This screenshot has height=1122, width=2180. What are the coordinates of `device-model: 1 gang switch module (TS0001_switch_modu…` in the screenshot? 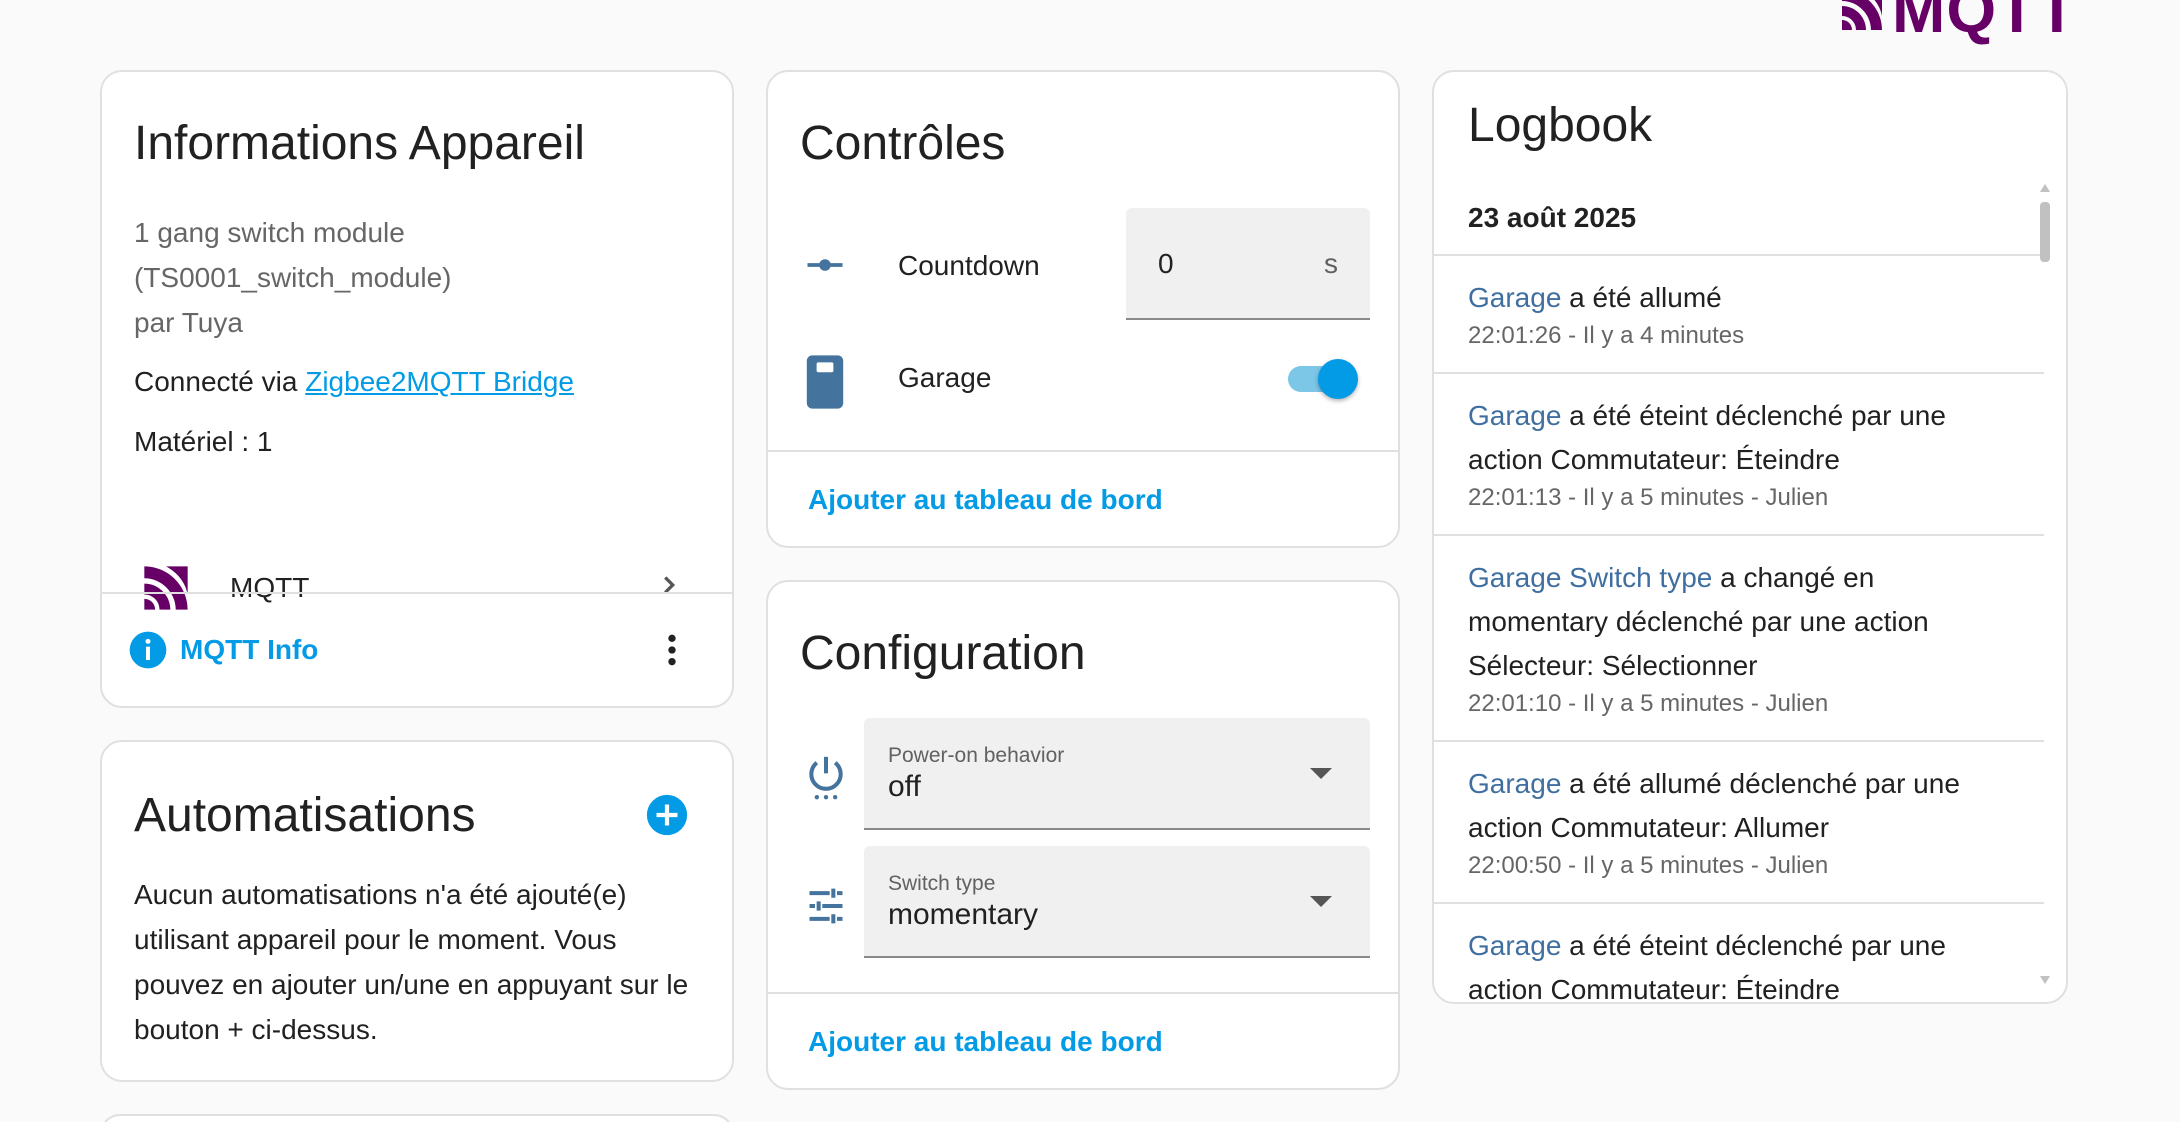 It's located at (293, 277).